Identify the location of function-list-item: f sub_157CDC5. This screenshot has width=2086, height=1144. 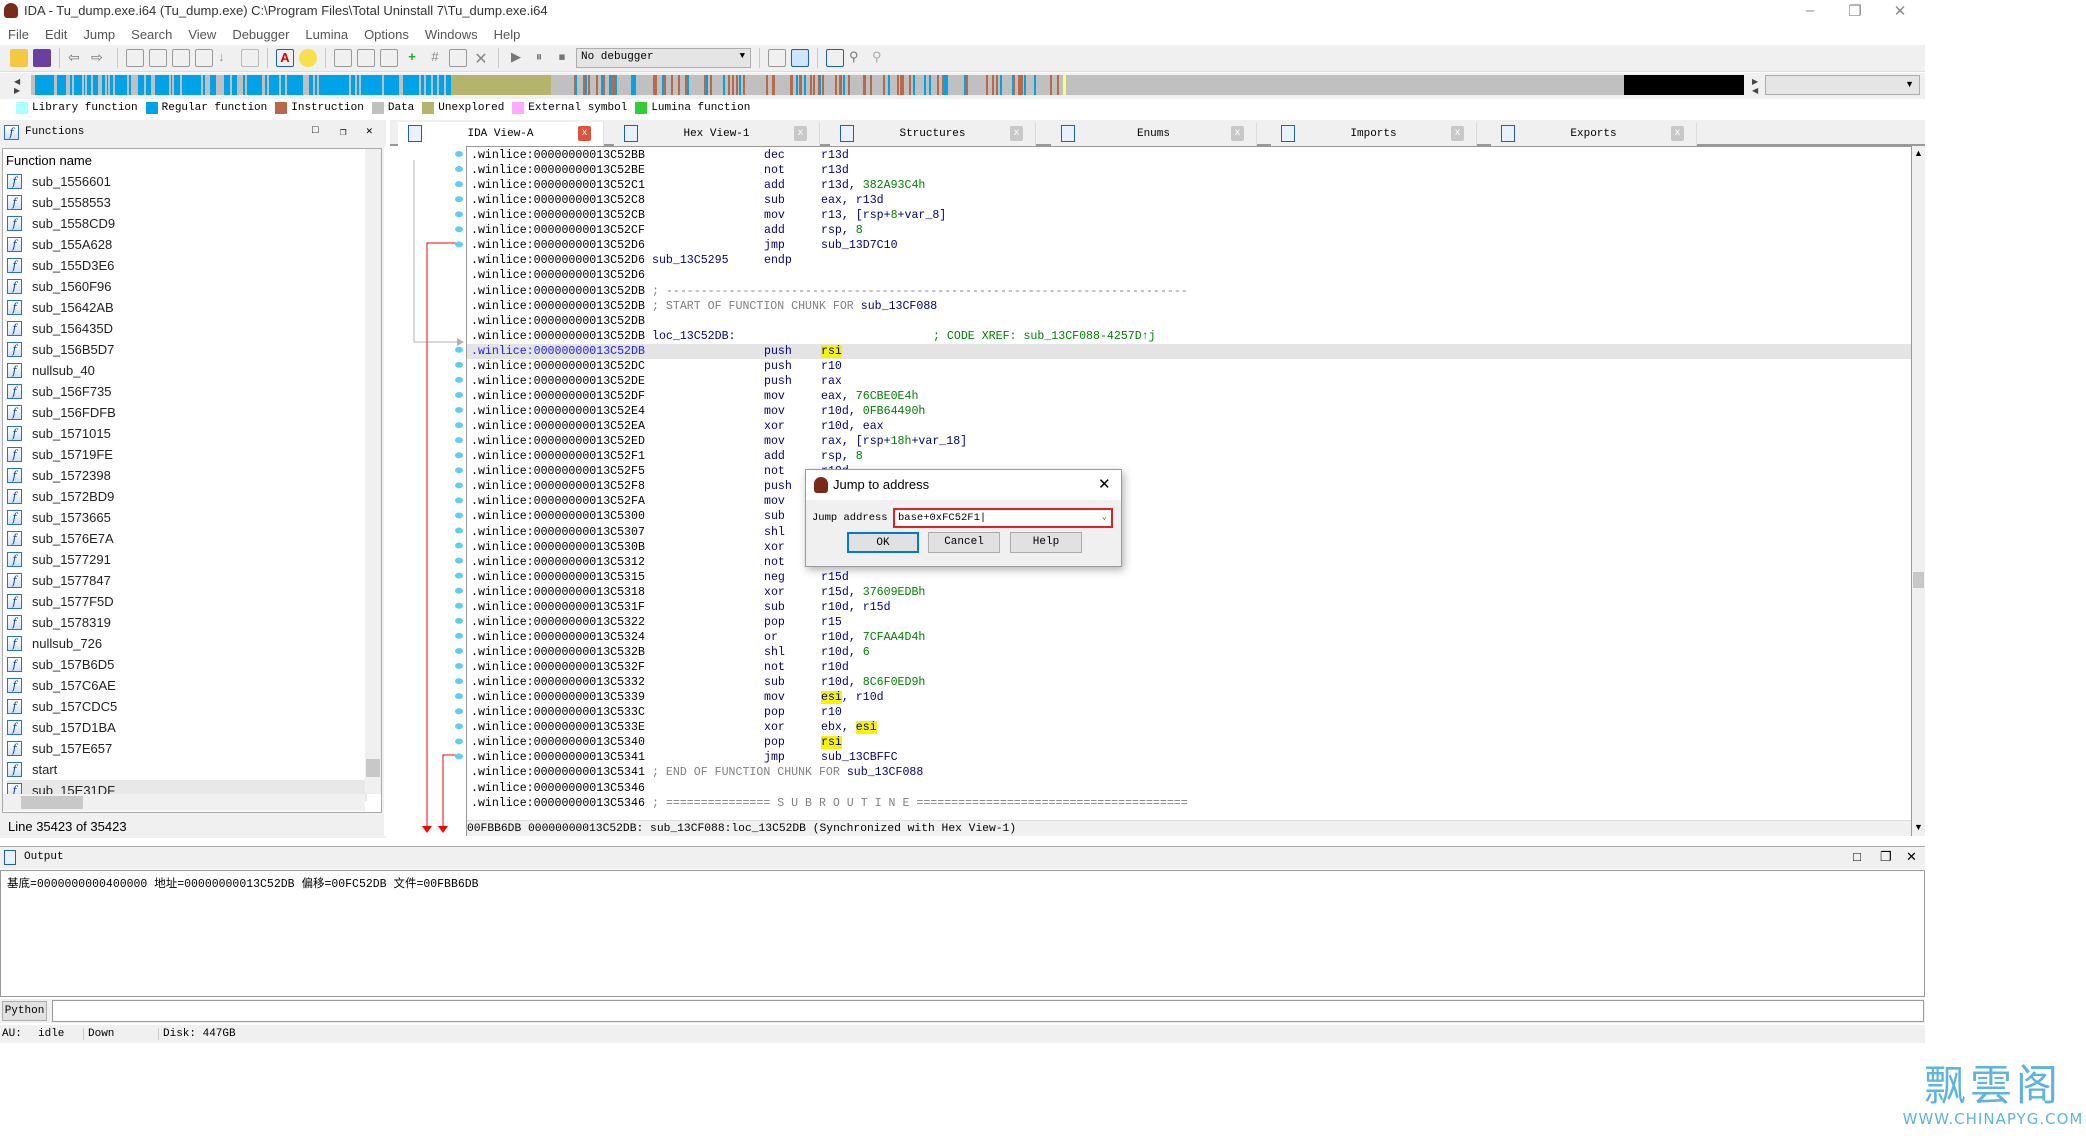
(187, 706).